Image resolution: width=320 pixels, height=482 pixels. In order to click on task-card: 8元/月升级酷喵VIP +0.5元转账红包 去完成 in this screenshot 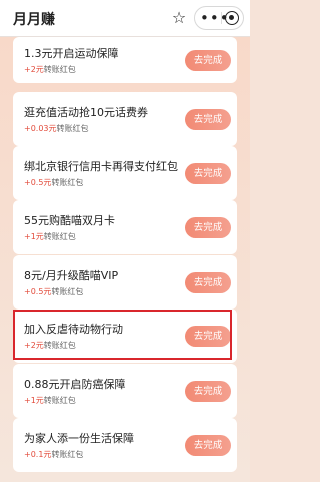, I will do `click(125, 282)`.